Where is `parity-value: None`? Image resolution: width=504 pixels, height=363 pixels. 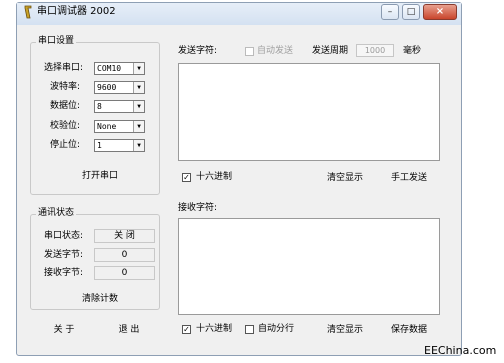
parity-value: None is located at coordinates (107, 126).